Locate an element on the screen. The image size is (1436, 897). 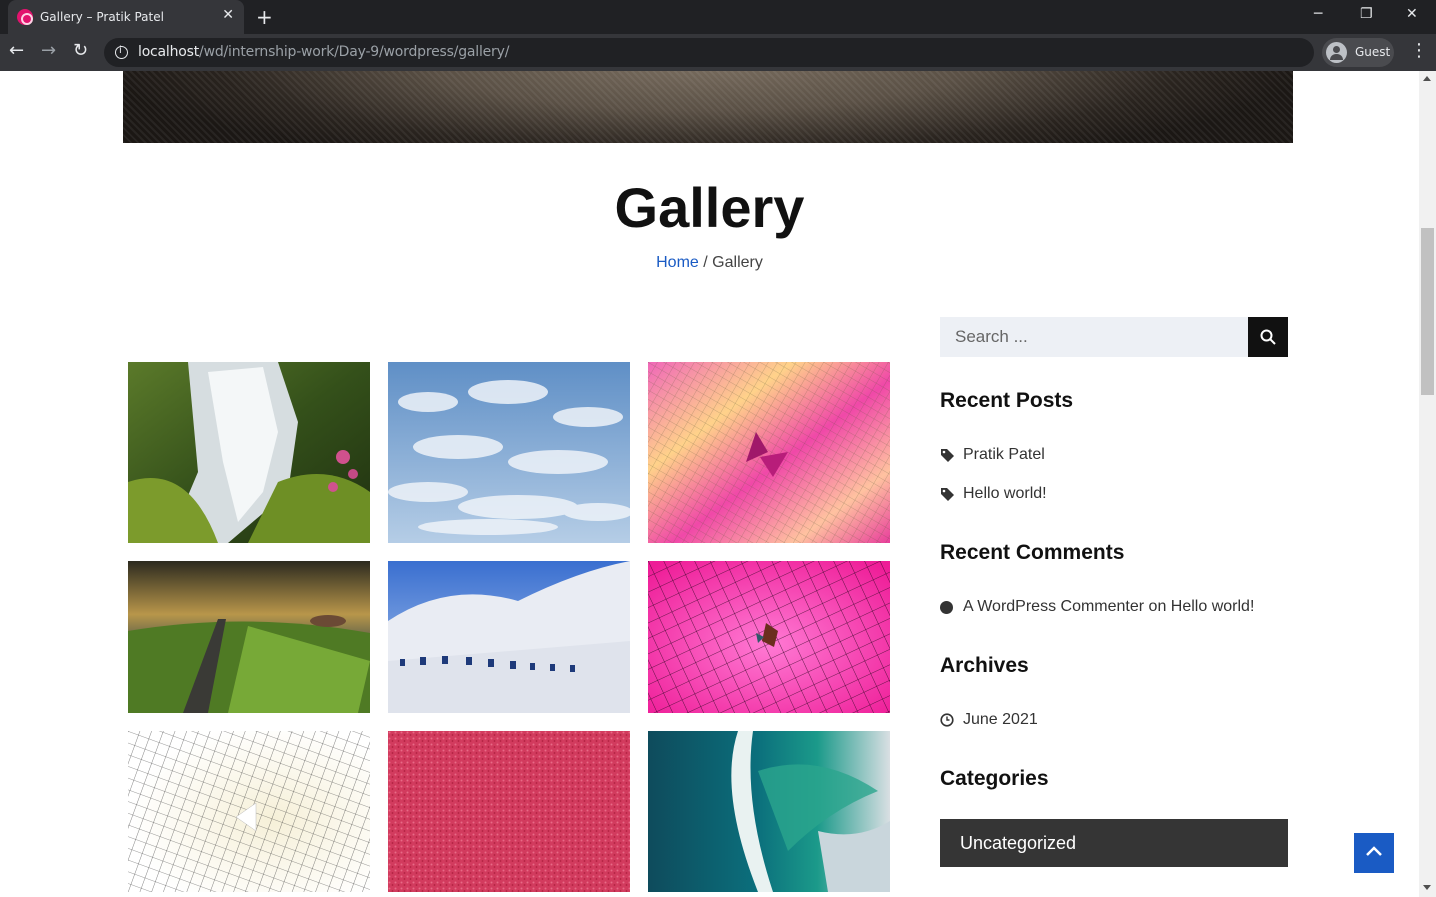
ocean-wave-image is located at coordinates (769, 811).